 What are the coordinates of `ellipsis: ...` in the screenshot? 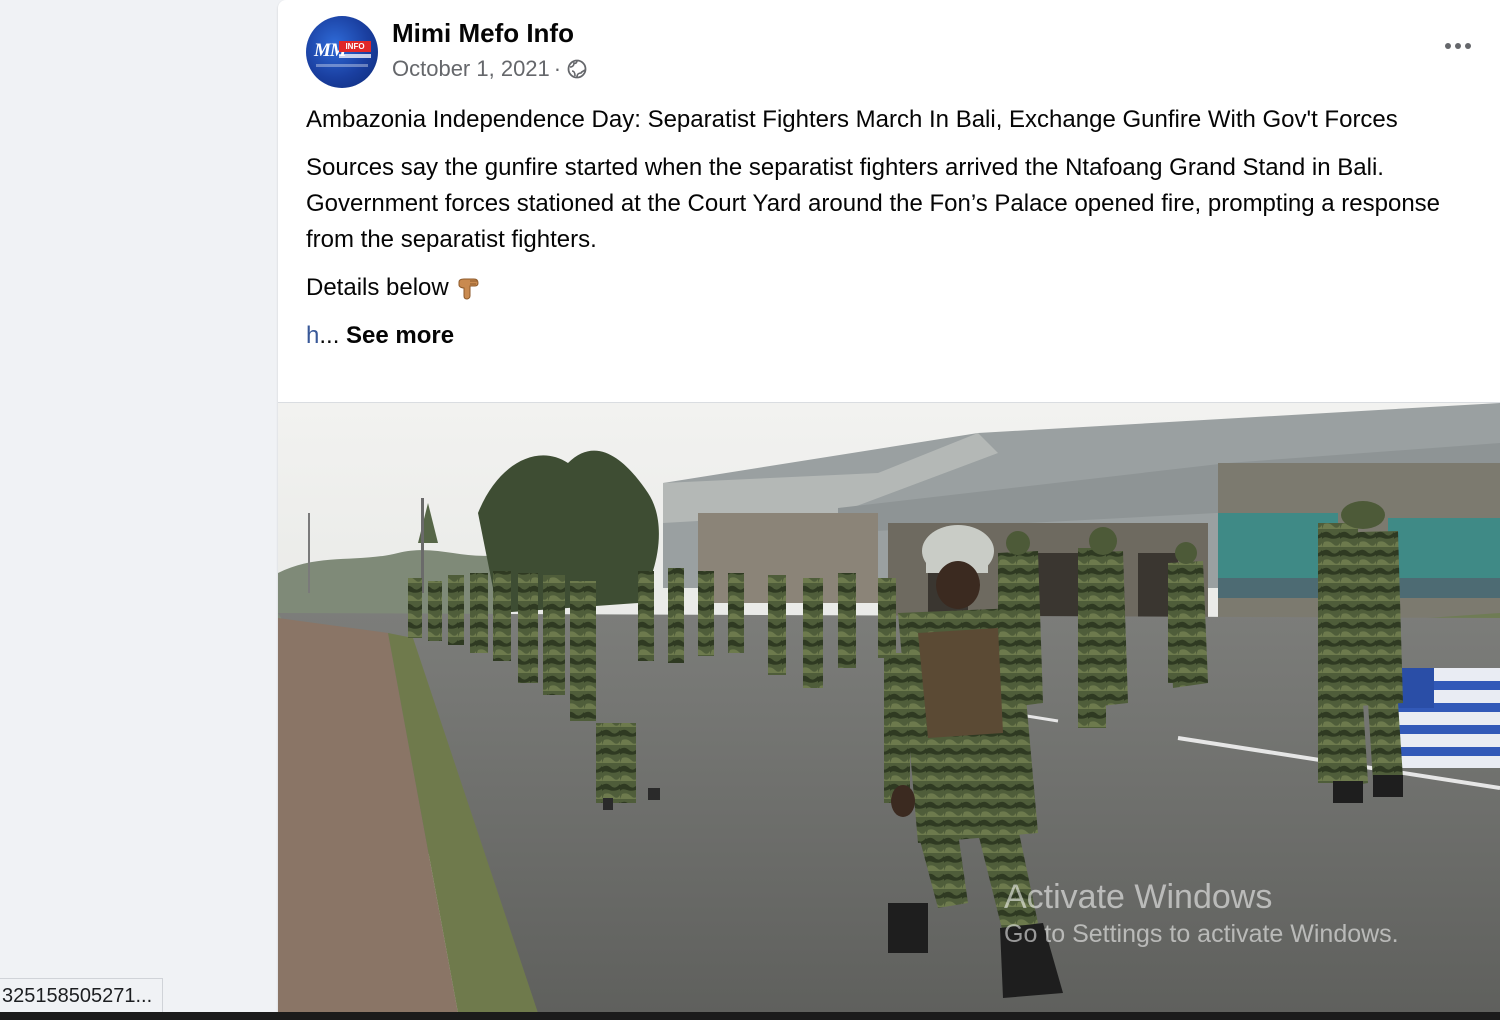 It's located at (333, 335).